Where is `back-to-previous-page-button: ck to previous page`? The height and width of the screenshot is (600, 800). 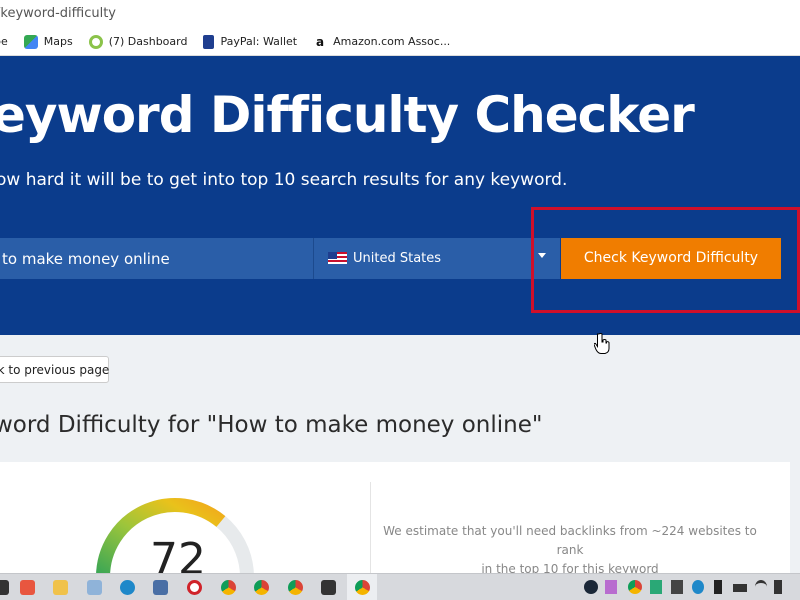 back-to-previous-page-button: ck to previous page is located at coordinates (54, 369).